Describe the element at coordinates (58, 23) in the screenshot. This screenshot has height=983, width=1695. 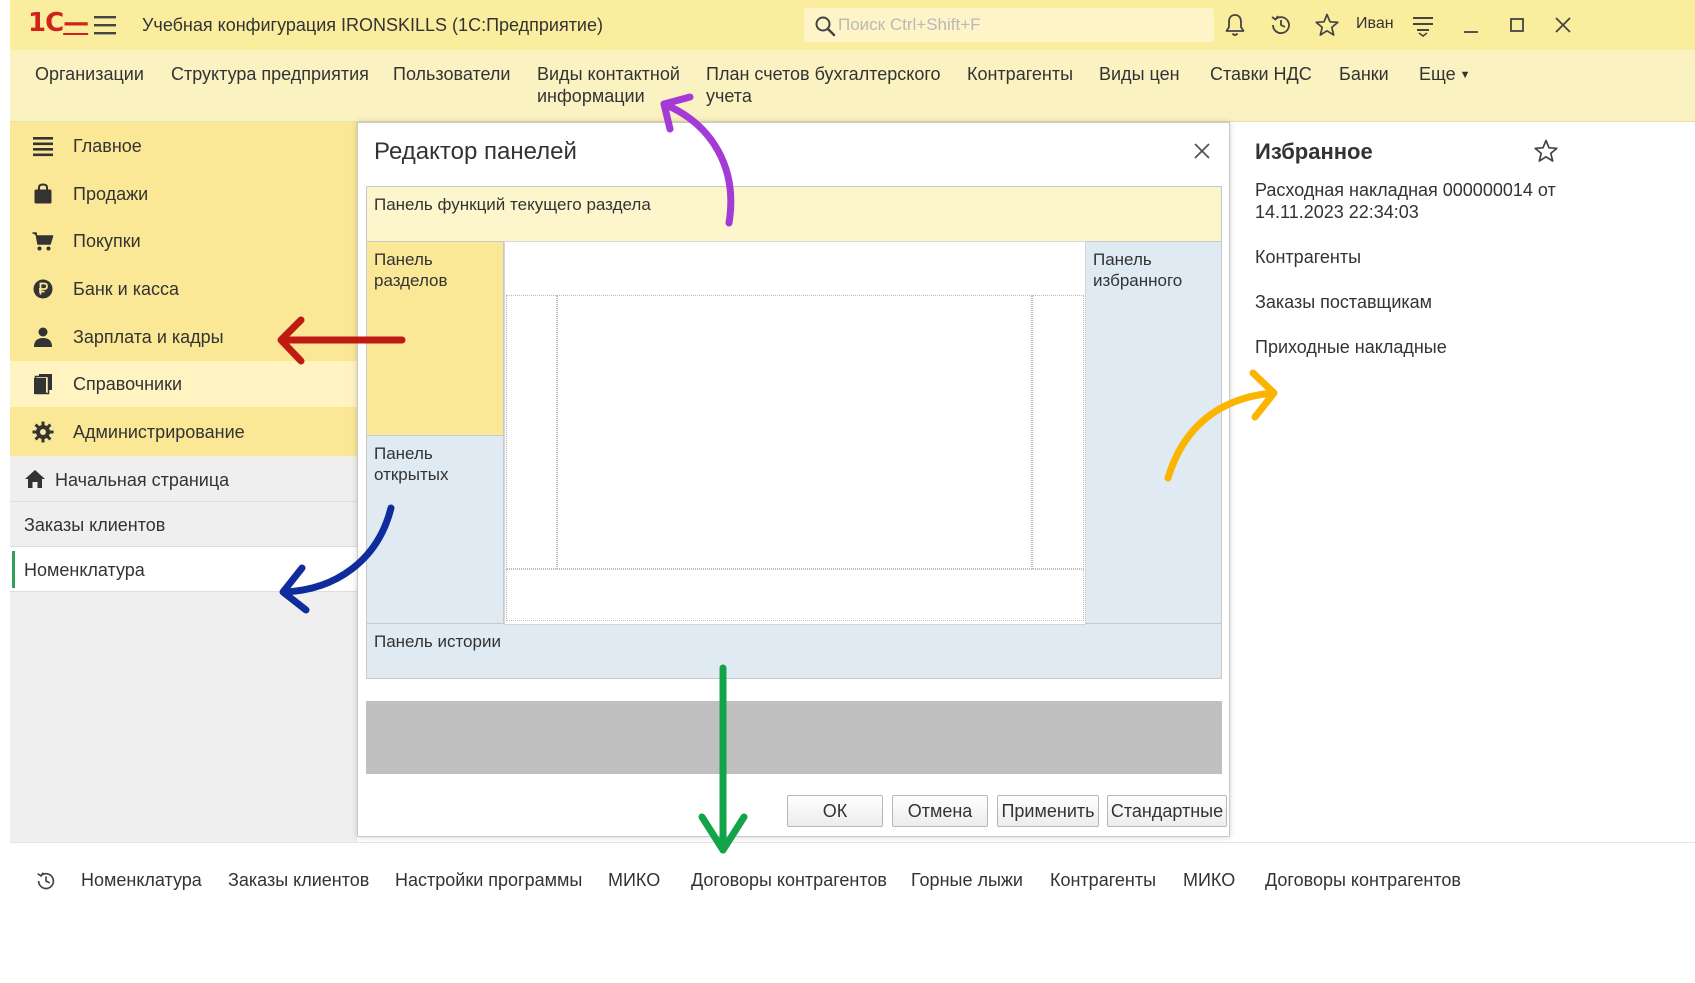
I see `app-logo: 1С—` at that location.